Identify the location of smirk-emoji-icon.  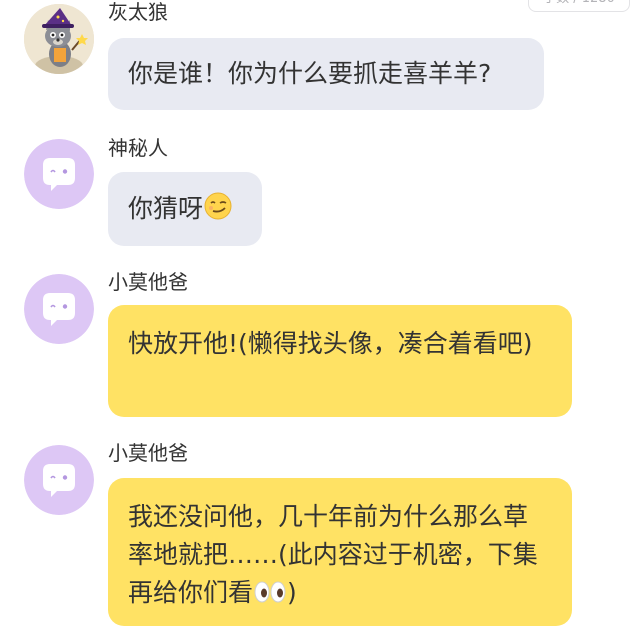
(218, 211).